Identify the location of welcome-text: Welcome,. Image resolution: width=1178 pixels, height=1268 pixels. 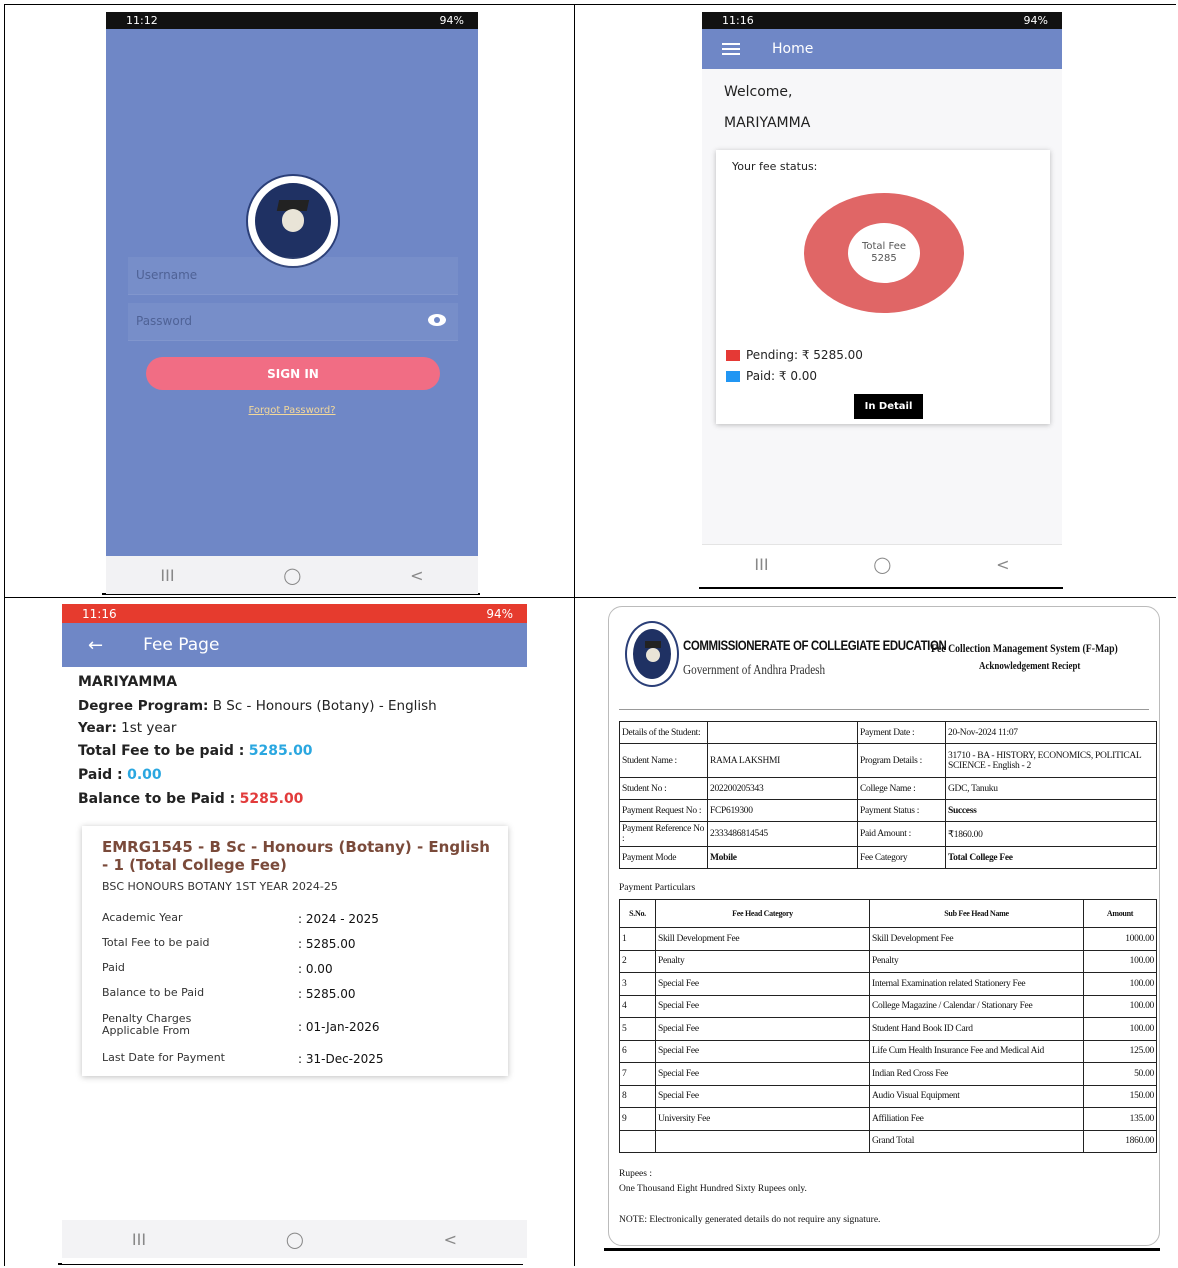
(758, 92).